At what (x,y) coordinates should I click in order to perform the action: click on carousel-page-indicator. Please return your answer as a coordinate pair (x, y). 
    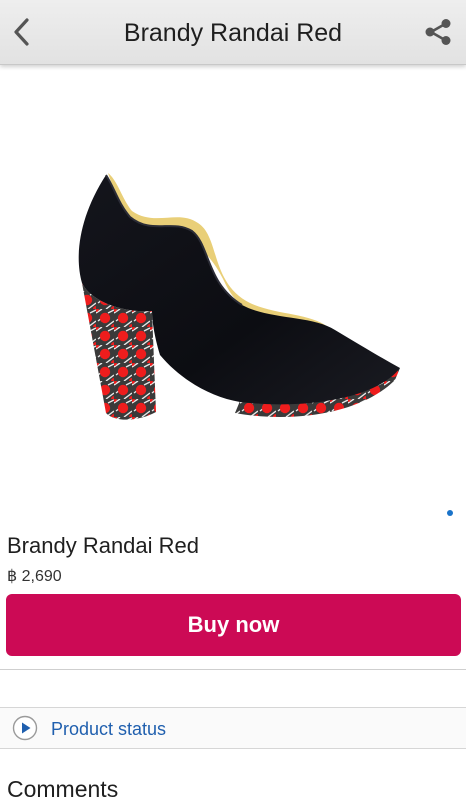
    Looking at the image, I should click on (450, 513).